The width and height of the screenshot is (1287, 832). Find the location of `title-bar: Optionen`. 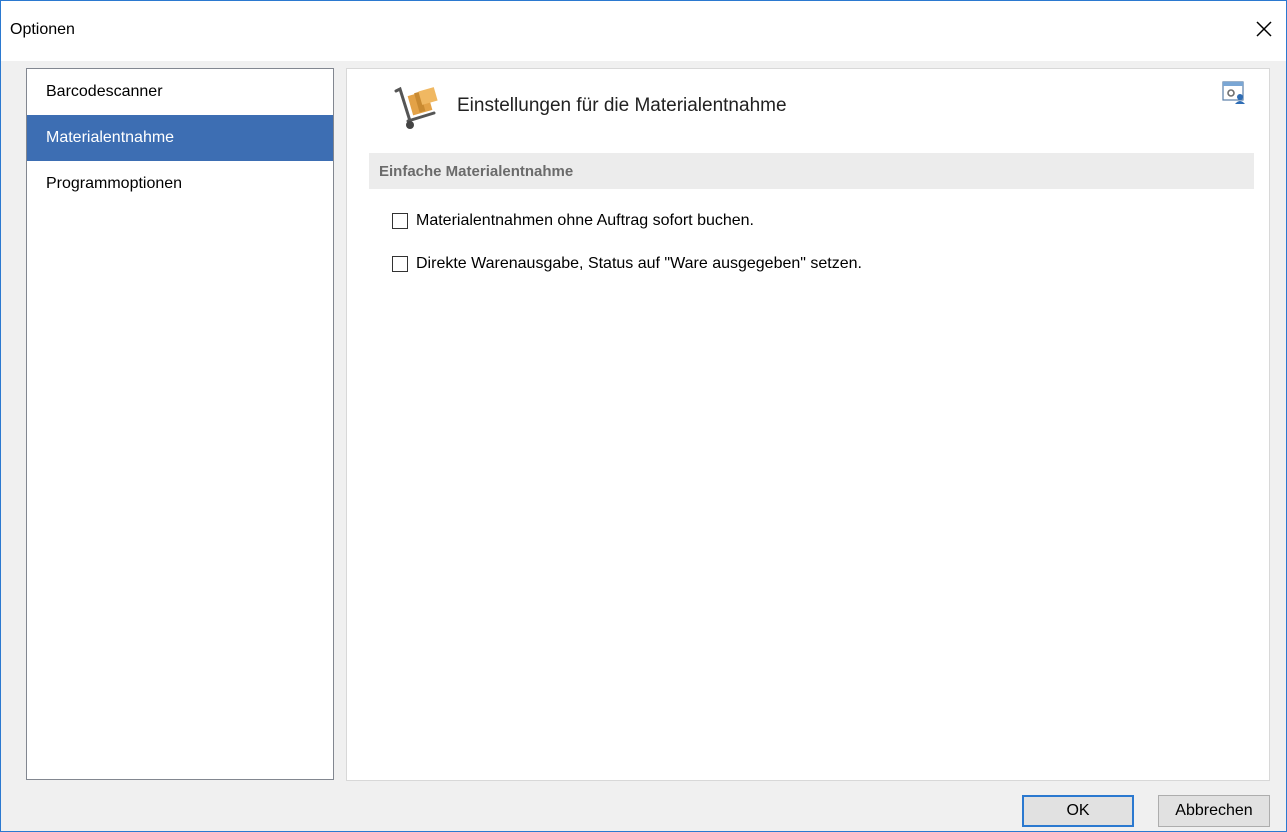

title-bar: Optionen is located at coordinates (643, 31).